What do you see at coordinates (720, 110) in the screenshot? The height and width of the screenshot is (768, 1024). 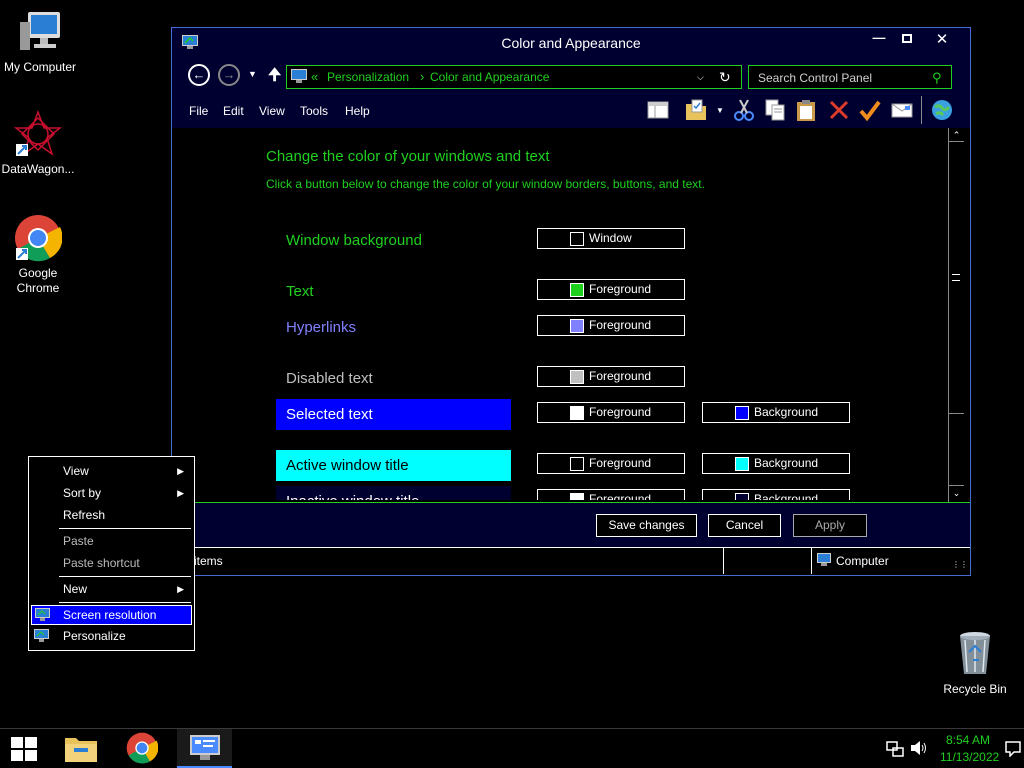 I see `folder-options-dropdown-icon: ▼` at bounding box center [720, 110].